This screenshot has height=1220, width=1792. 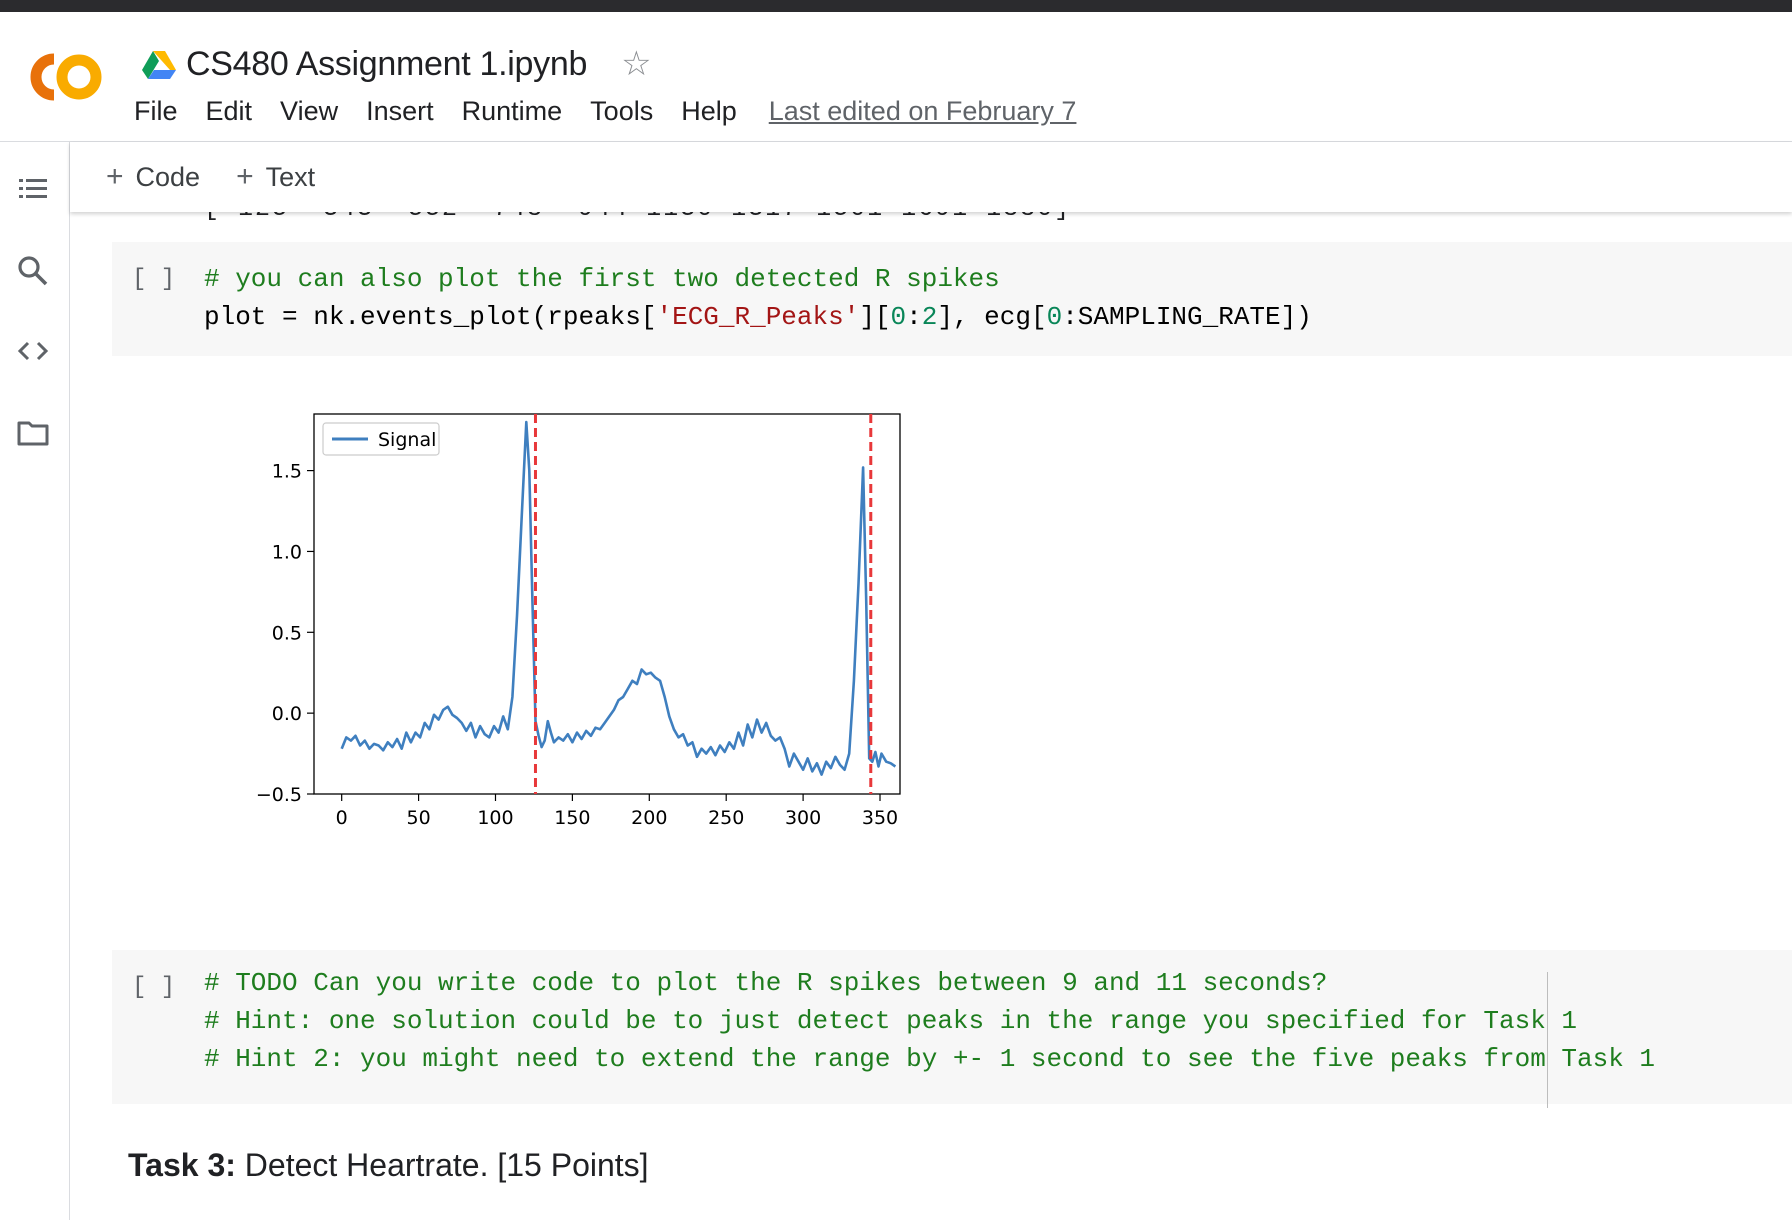 I want to click on code-token: ][, so click(x=875, y=317).